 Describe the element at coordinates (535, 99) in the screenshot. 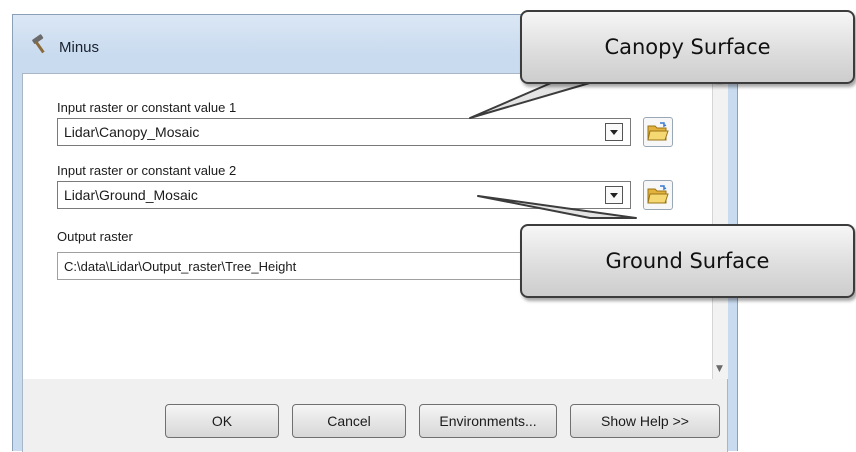

I see `canopy-callout-pointer` at that location.